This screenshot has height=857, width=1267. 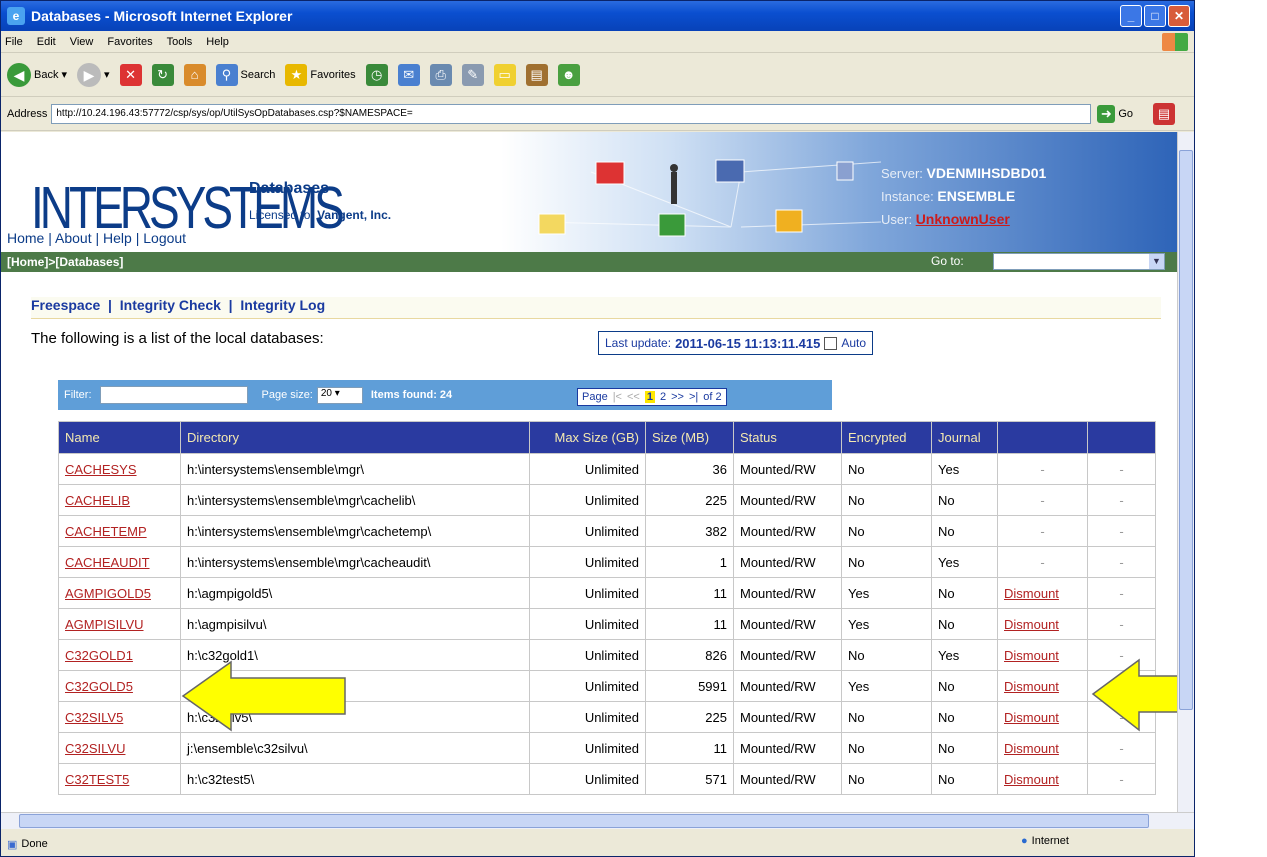 I want to click on minimize-button: _, so click(x=1131, y=16).